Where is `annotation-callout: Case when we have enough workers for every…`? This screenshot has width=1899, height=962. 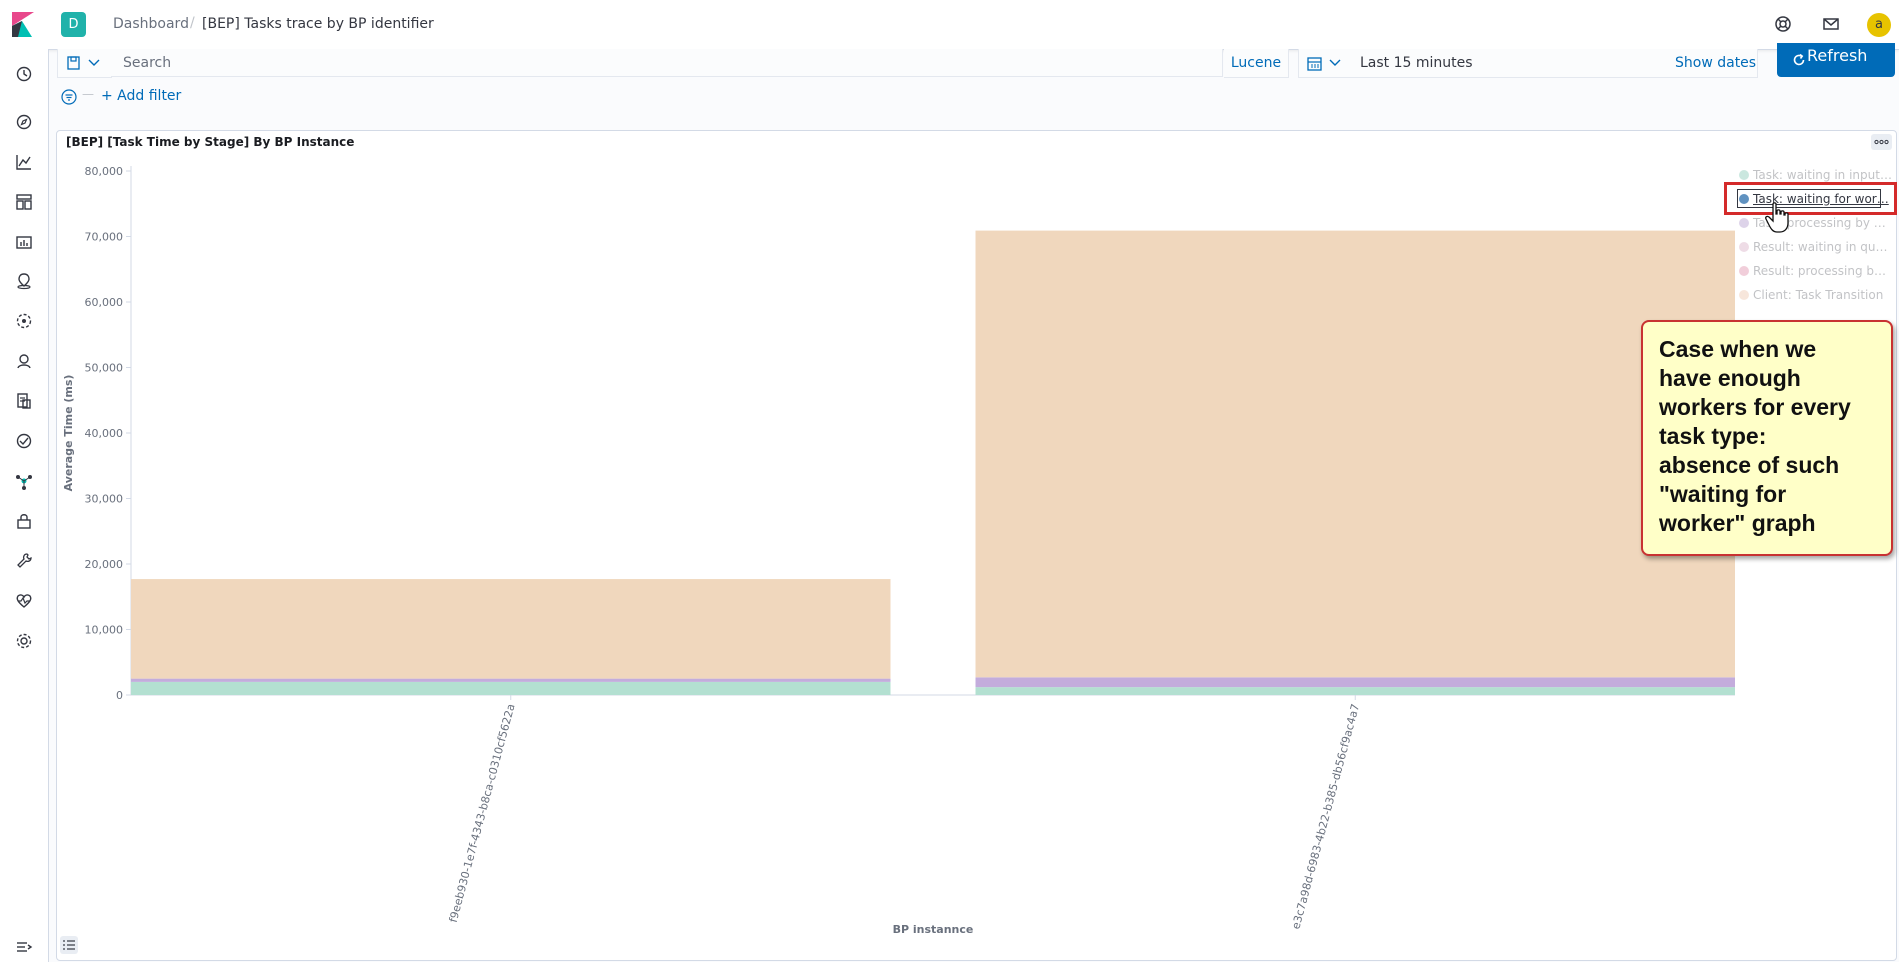
annotation-callout: Case when we have enough workers for every… is located at coordinates (1767, 438).